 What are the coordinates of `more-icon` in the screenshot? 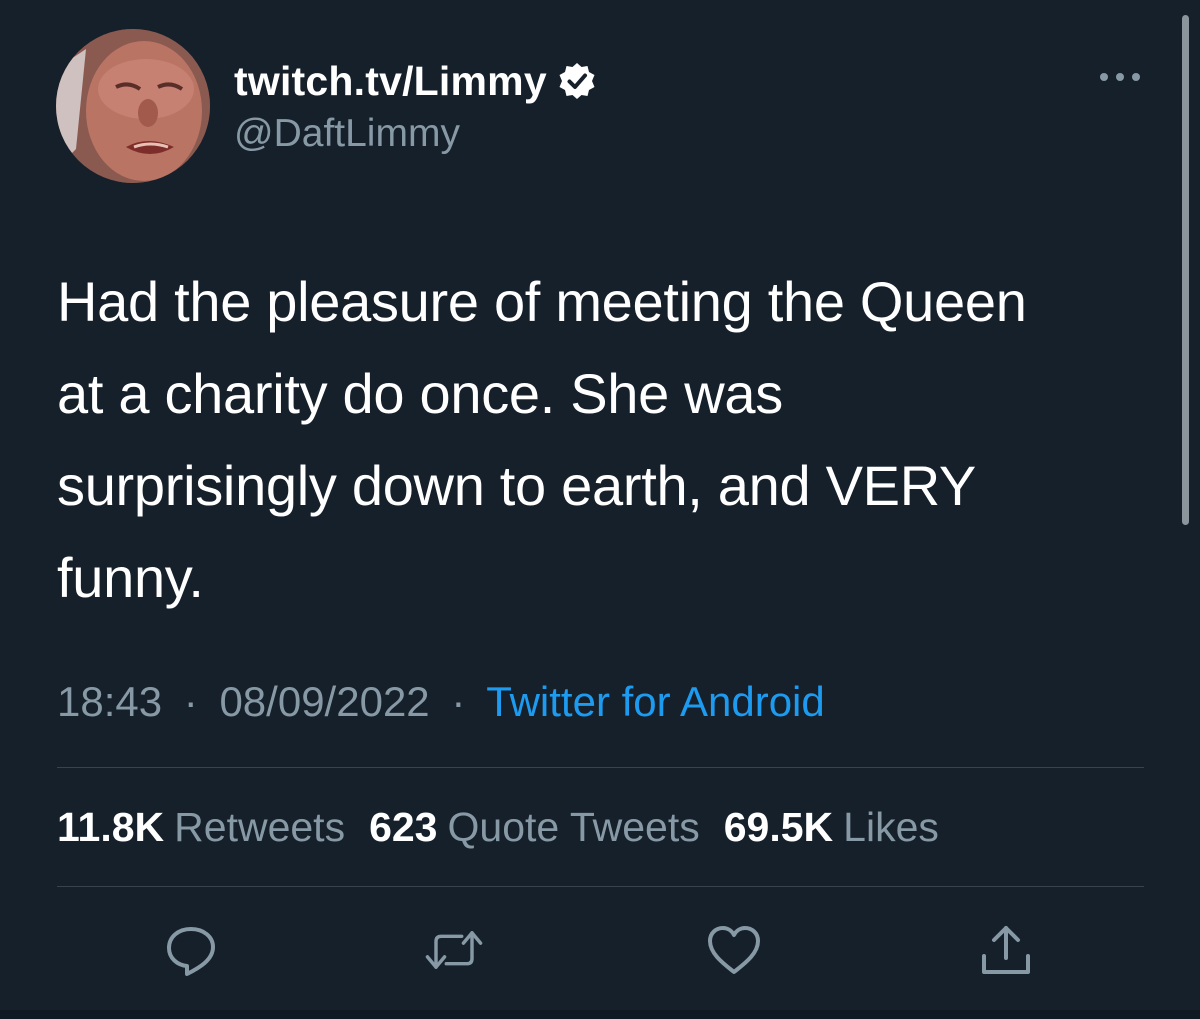 It's located at (1120, 77).